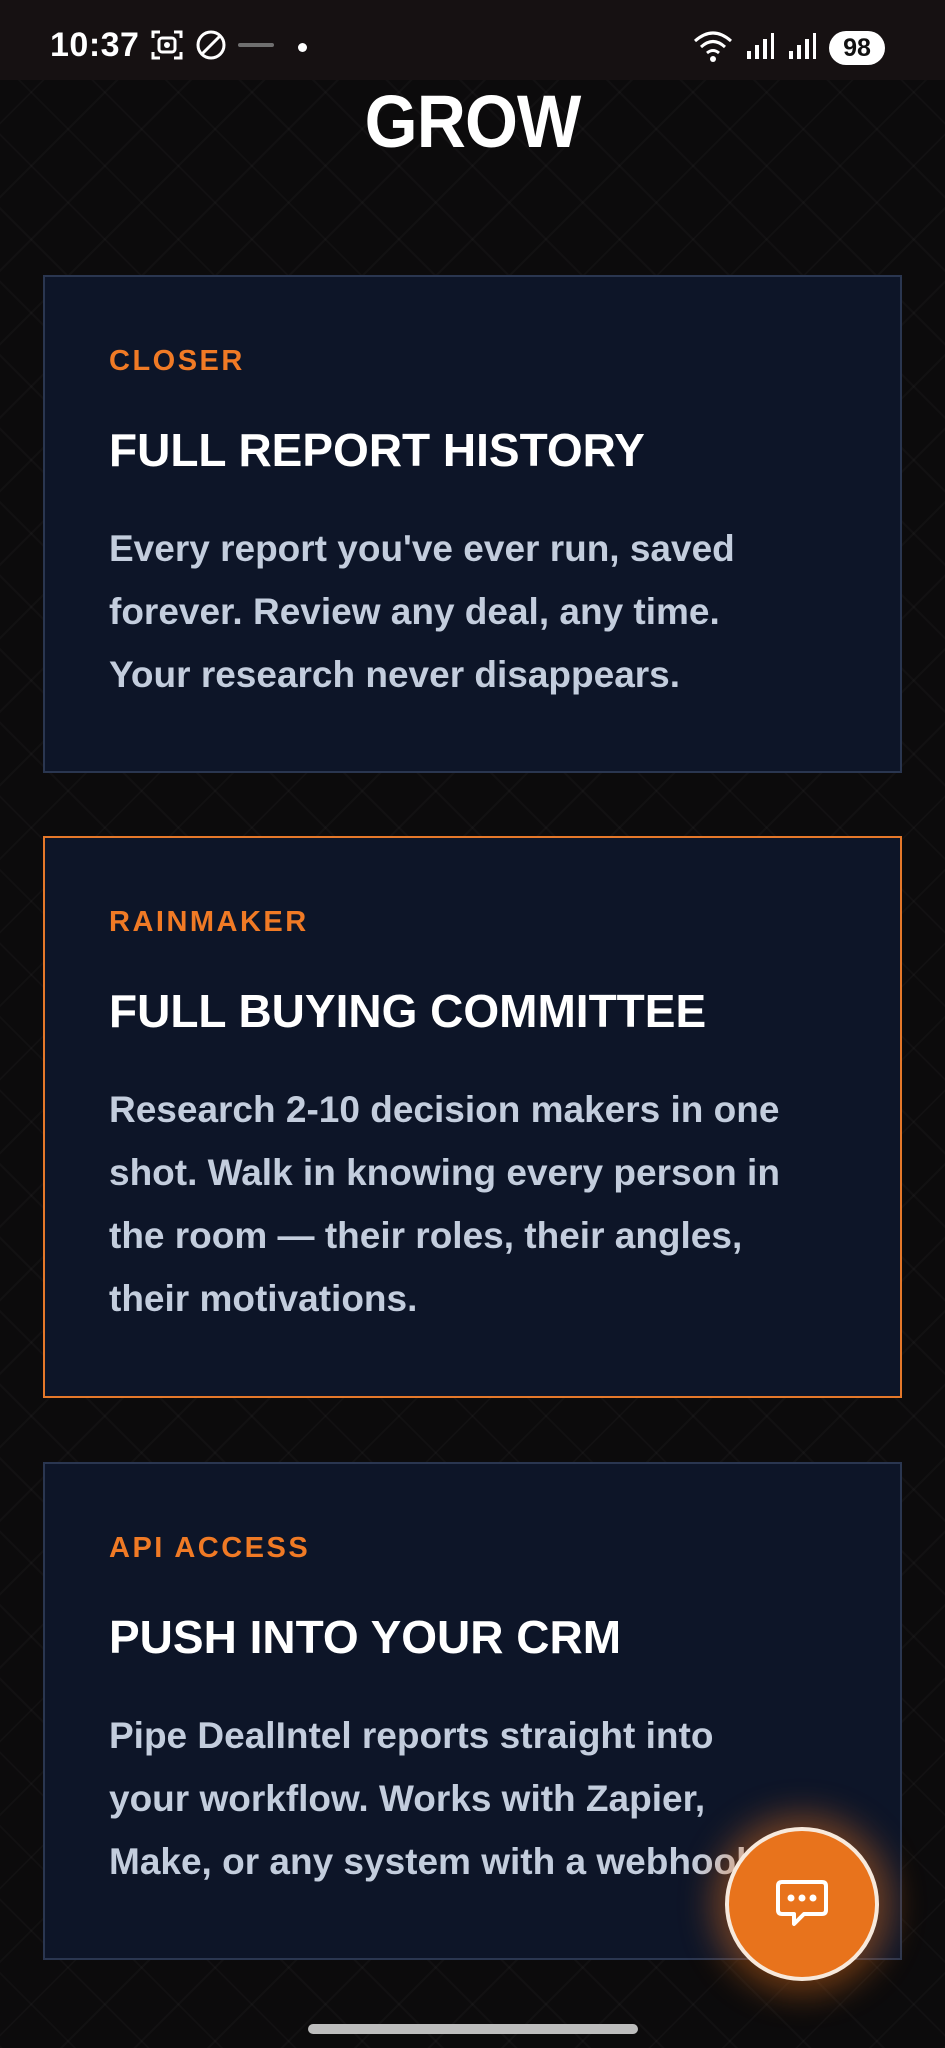 The width and height of the screenshot is (945, 2048). Describe the element at coordinates (95, 45) in the screenshot. I see `status-time: 10:37` at that location.